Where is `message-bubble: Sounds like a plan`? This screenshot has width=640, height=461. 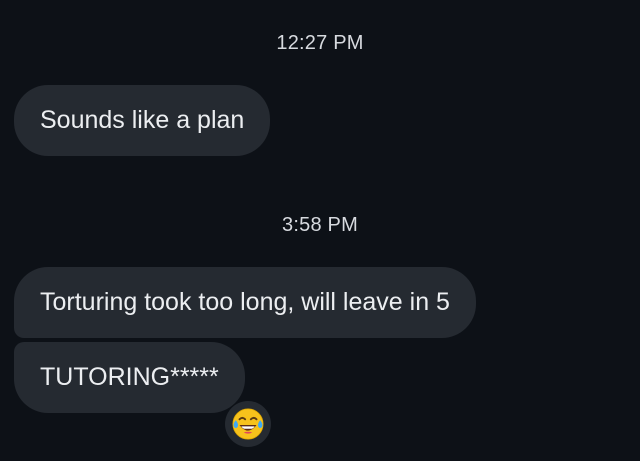 message-bubble: Sounds like a plan is located at coordinates (142, 120).